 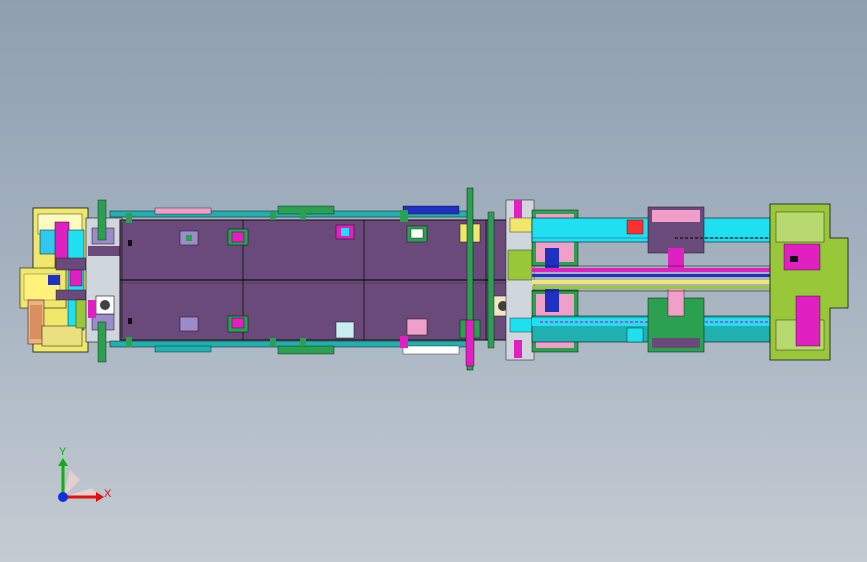 What do you see at coordinates (63, 497) in the screenshot?
I see `z-axis-dot` at bounding box center [63, 497].